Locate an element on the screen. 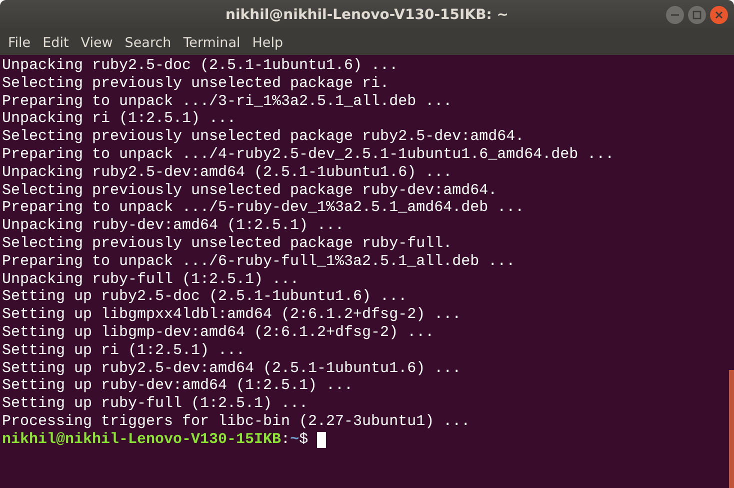 This screenshot has width=734, height=488. maximize-button is located at coordinates (697, 15).